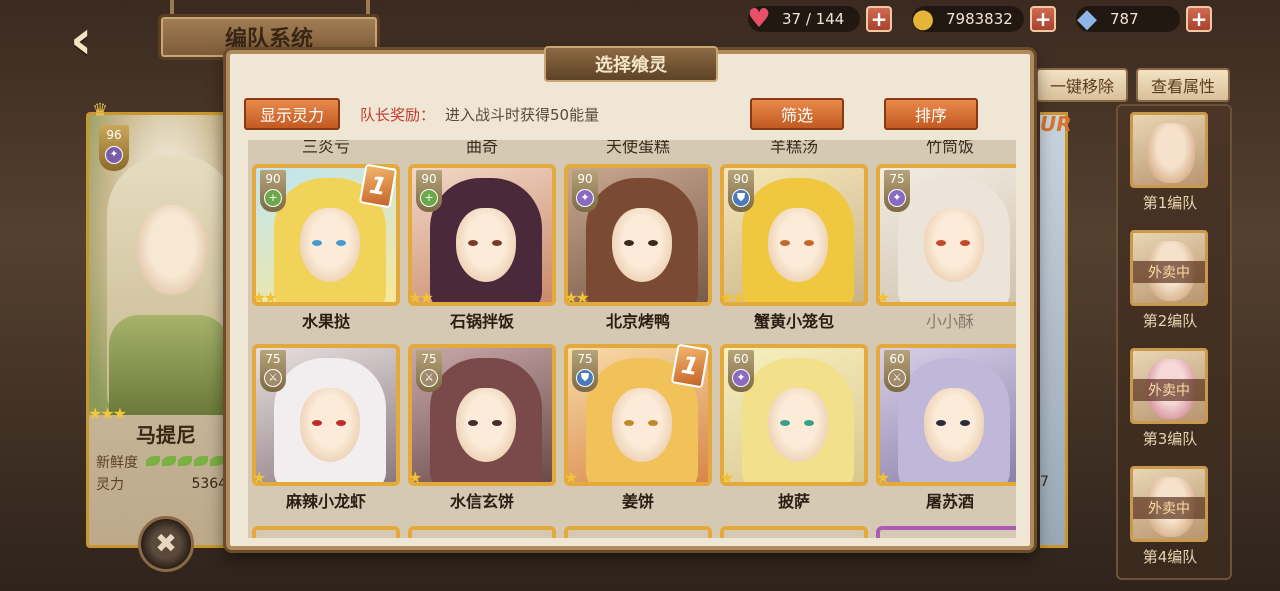 The height and width of the screenshot is (591, 1280). What do you see at coordinates (481, 148) in the screenshot?
I see `card-name: 曲奇` at bounding box center [481, 148].